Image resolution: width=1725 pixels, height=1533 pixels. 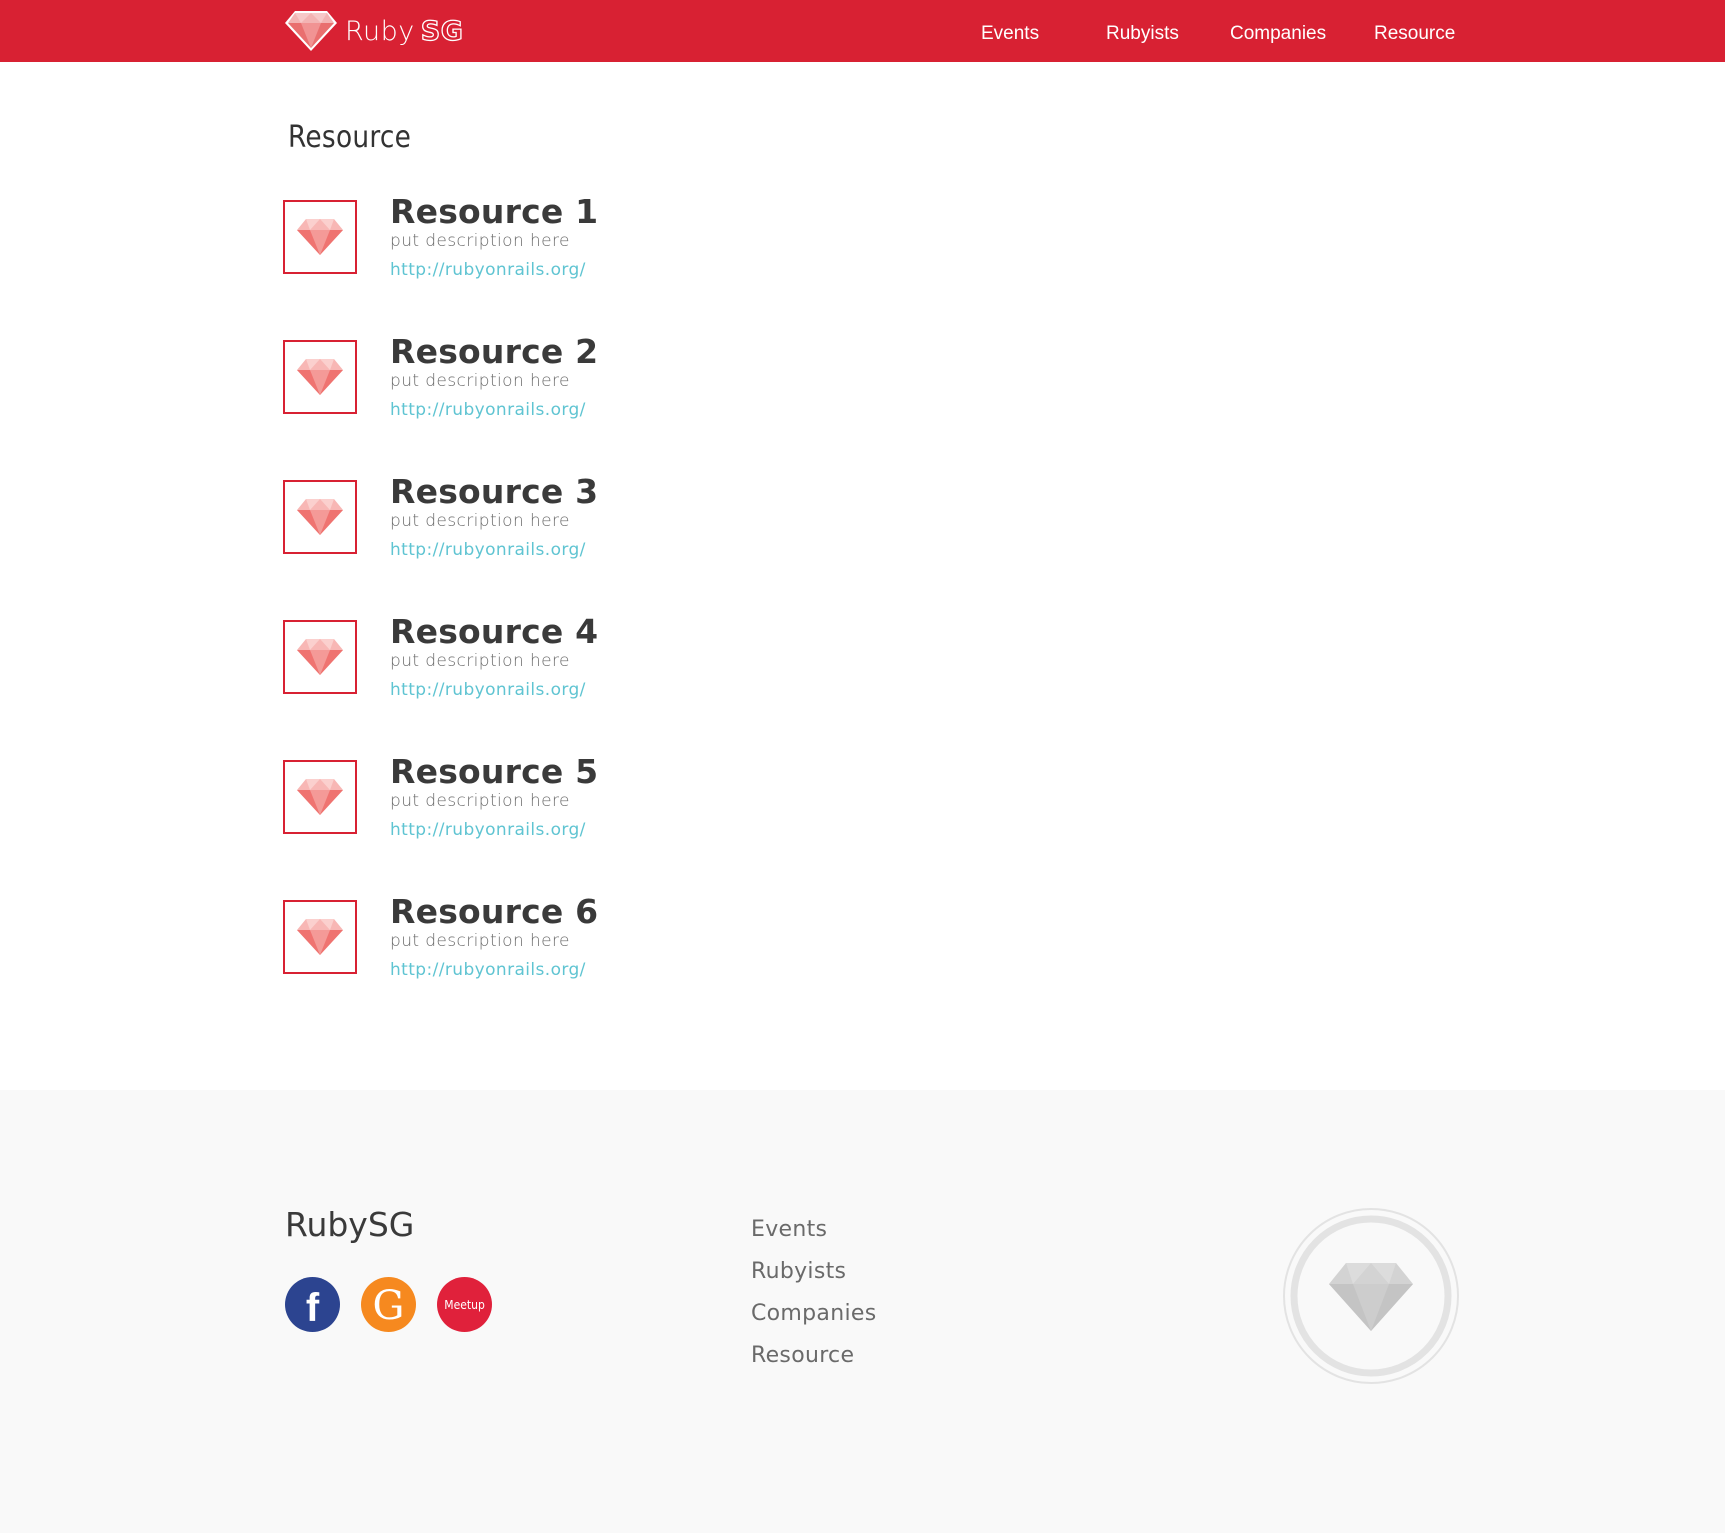 I want to click on brand-name: Ruby SG, so click(x=404, y=31).